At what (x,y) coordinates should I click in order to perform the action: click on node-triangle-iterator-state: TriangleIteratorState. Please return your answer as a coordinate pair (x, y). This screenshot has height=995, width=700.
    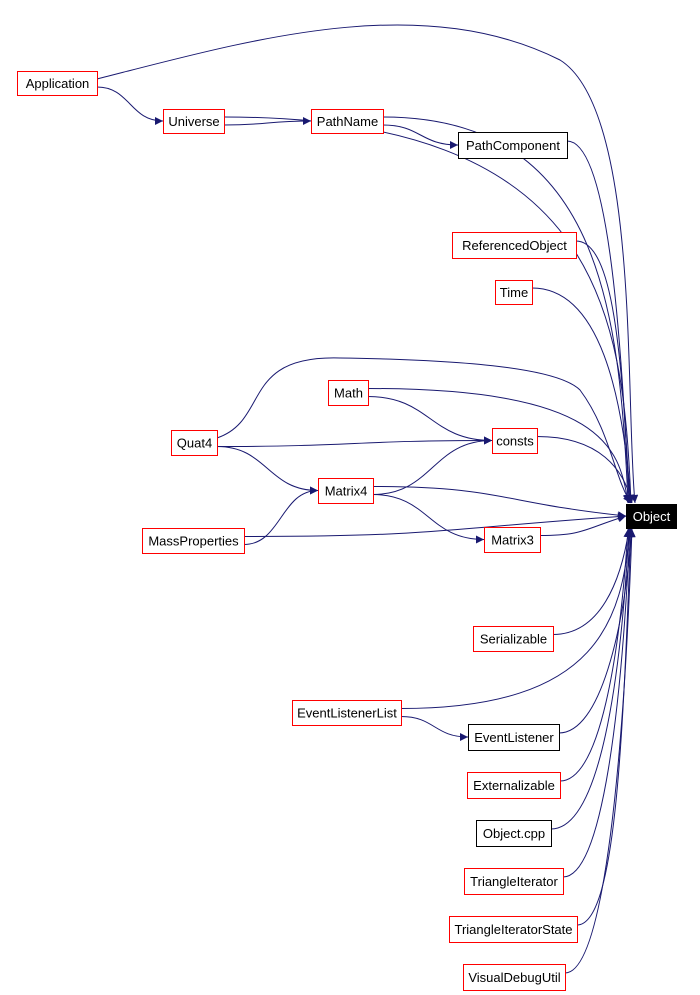
    Looking at the image, I should click on (513, 929).